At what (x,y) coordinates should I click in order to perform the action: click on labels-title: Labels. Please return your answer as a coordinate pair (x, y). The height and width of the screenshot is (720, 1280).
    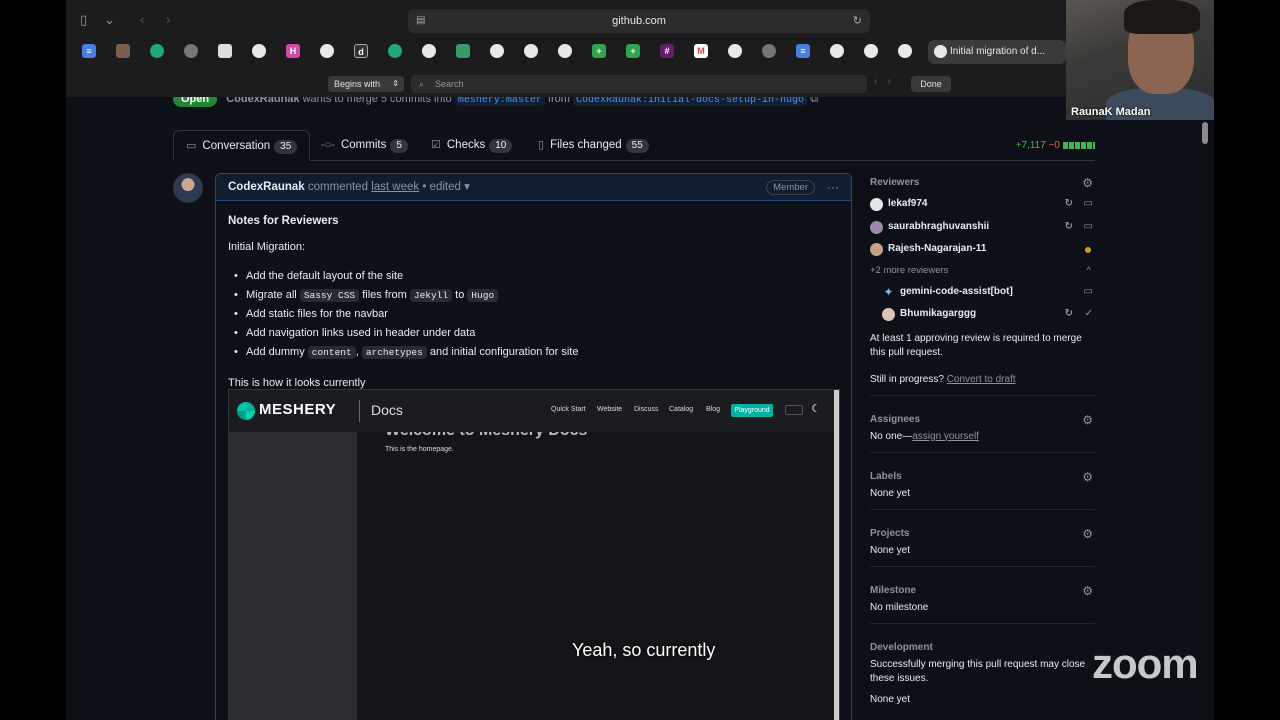
    Looking at the image, I should click on (886, 476).